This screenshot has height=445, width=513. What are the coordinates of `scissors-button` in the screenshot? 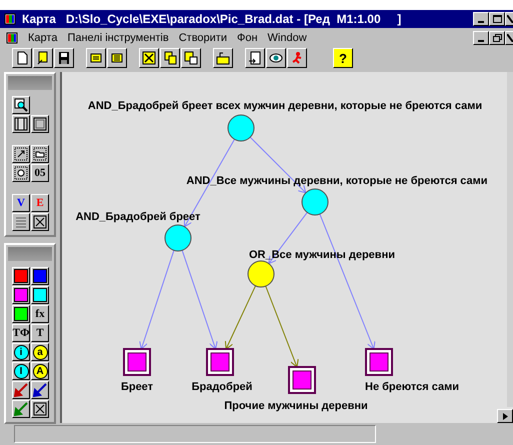 It's located at (149, 58).